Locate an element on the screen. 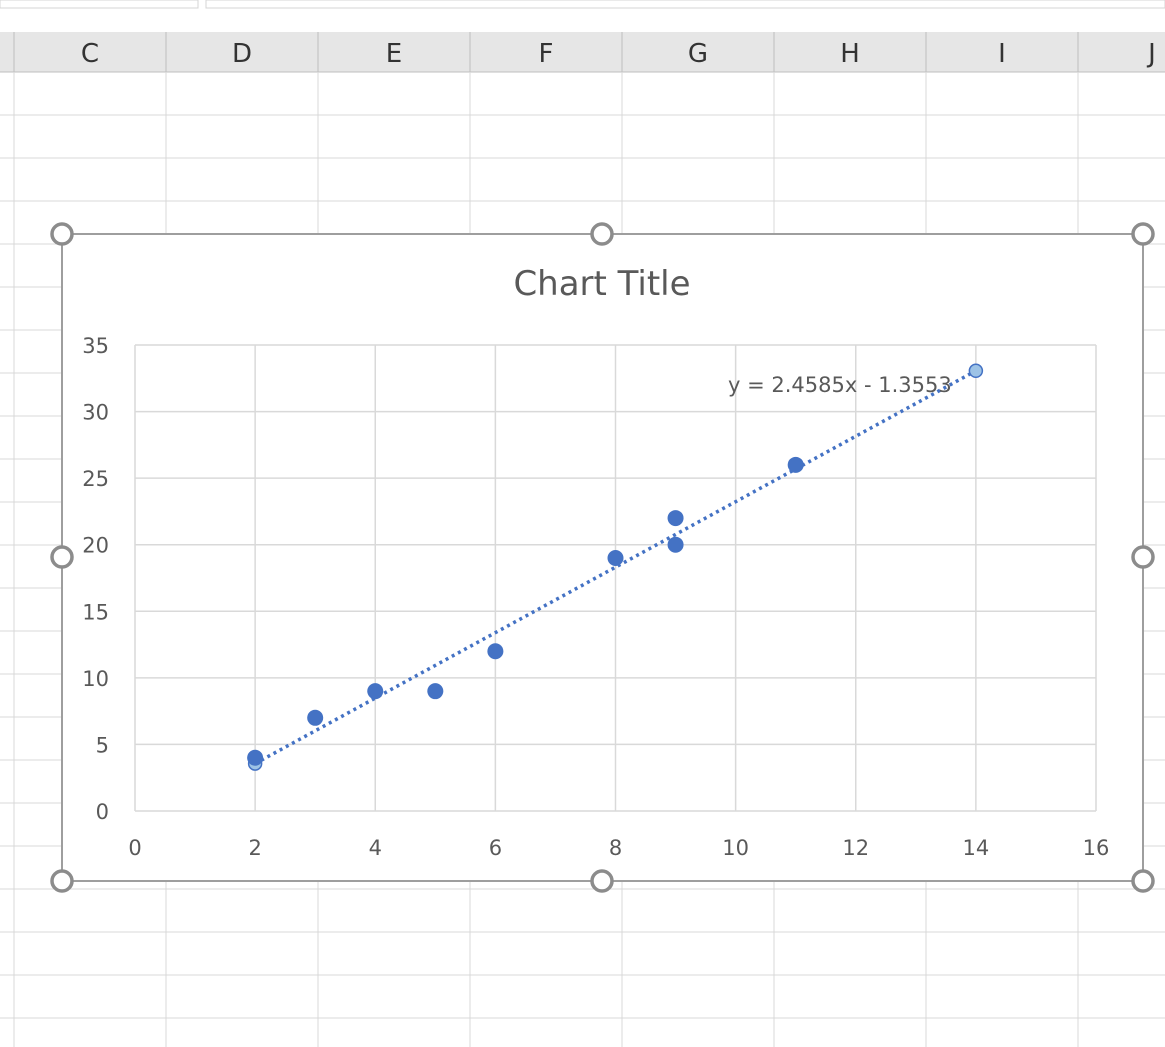  column-header-c: C is located at coordinates (90, 54).